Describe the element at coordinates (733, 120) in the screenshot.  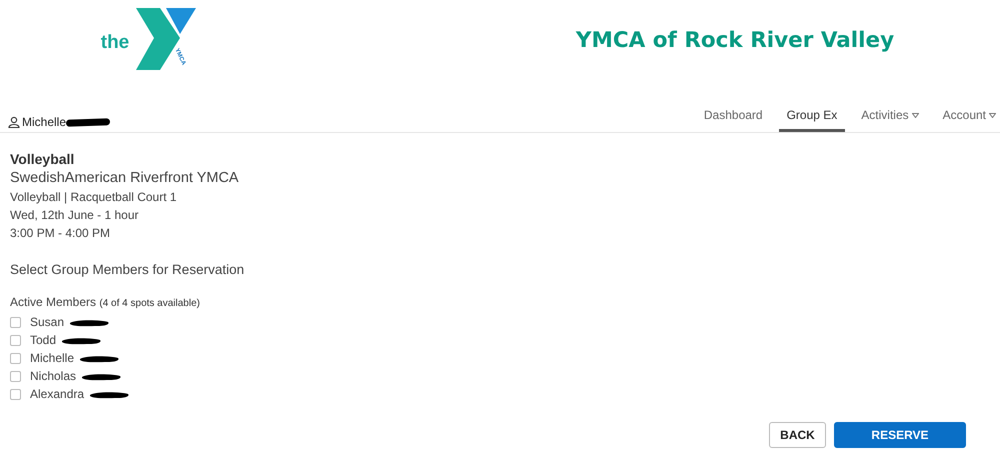
I see `nav-tab: Dashboard` at that location.